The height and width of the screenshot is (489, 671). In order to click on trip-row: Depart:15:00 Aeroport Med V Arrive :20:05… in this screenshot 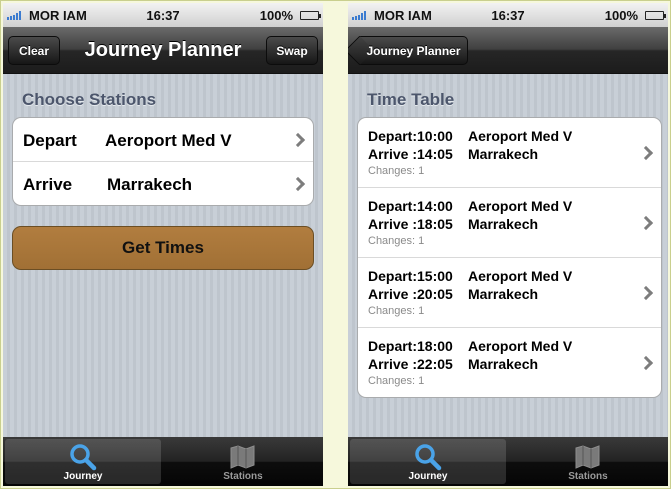, I will do `click(509, 293)`.